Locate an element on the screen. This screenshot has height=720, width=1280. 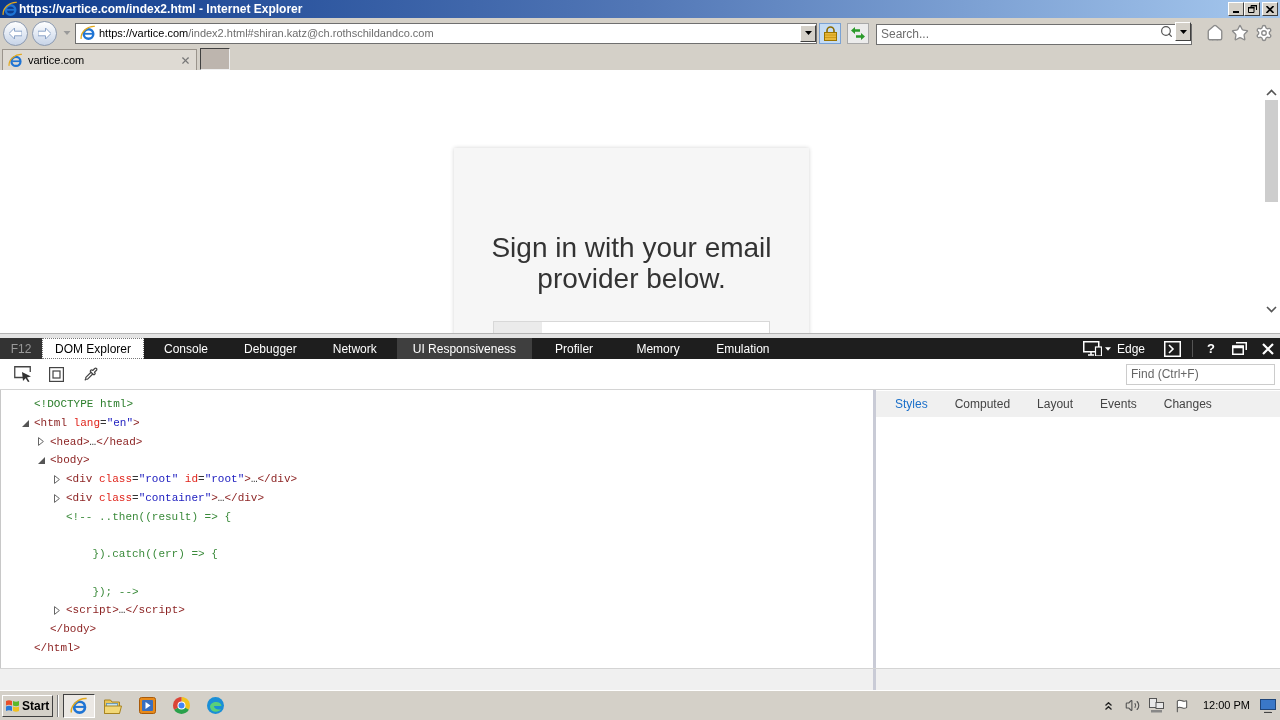
round-logo-icon is located at coordinates (181, 705).